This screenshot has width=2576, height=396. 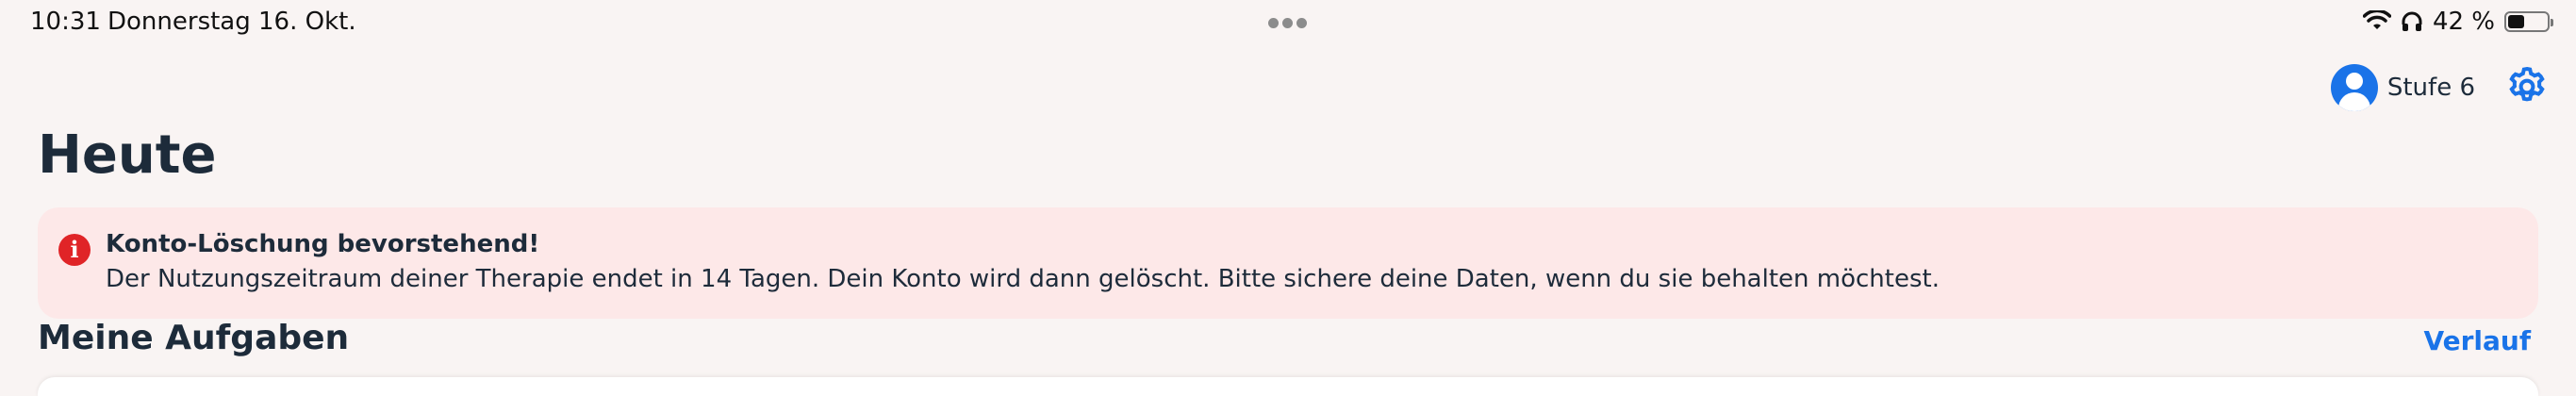 I want to click on avatar-icon, so click(x=2354, y=87).